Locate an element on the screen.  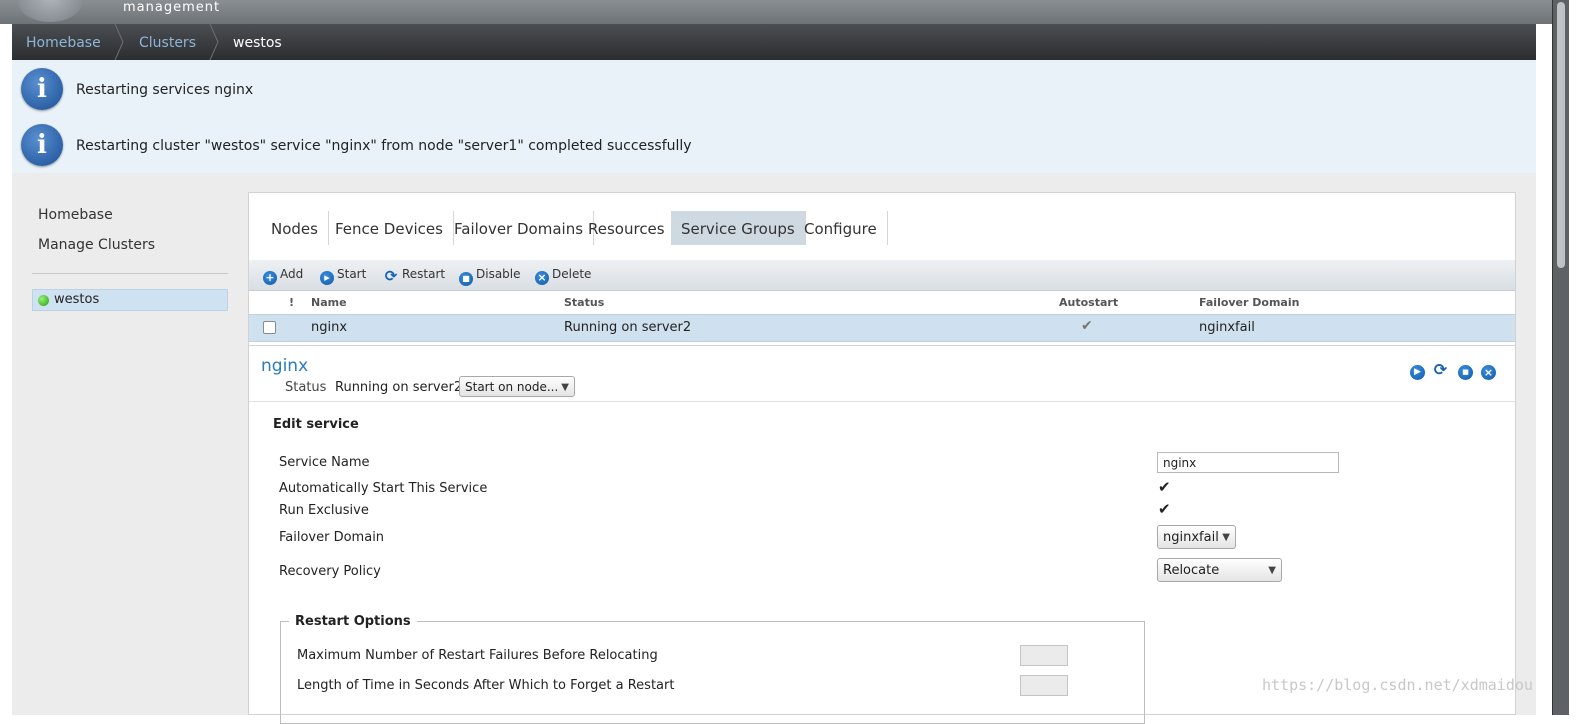
cluster-name: westos is located at coordinates (77, 299).